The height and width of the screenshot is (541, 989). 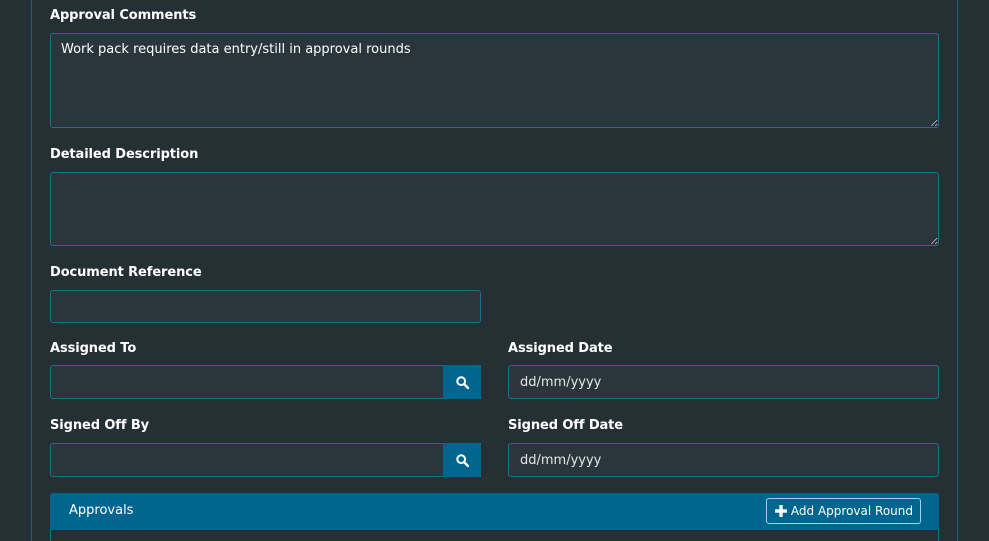 What do you see at coordinates (265, 382) in the screenshot?
I see `assigned-to-input` at bounding box center [265, 382].